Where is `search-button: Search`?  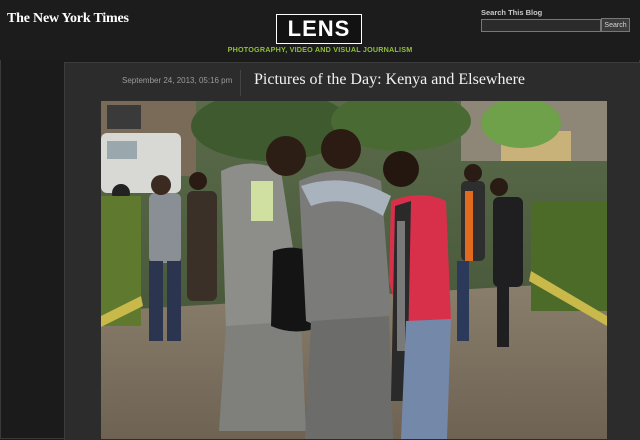
search-button: Search is located at coordinates (615, 25).